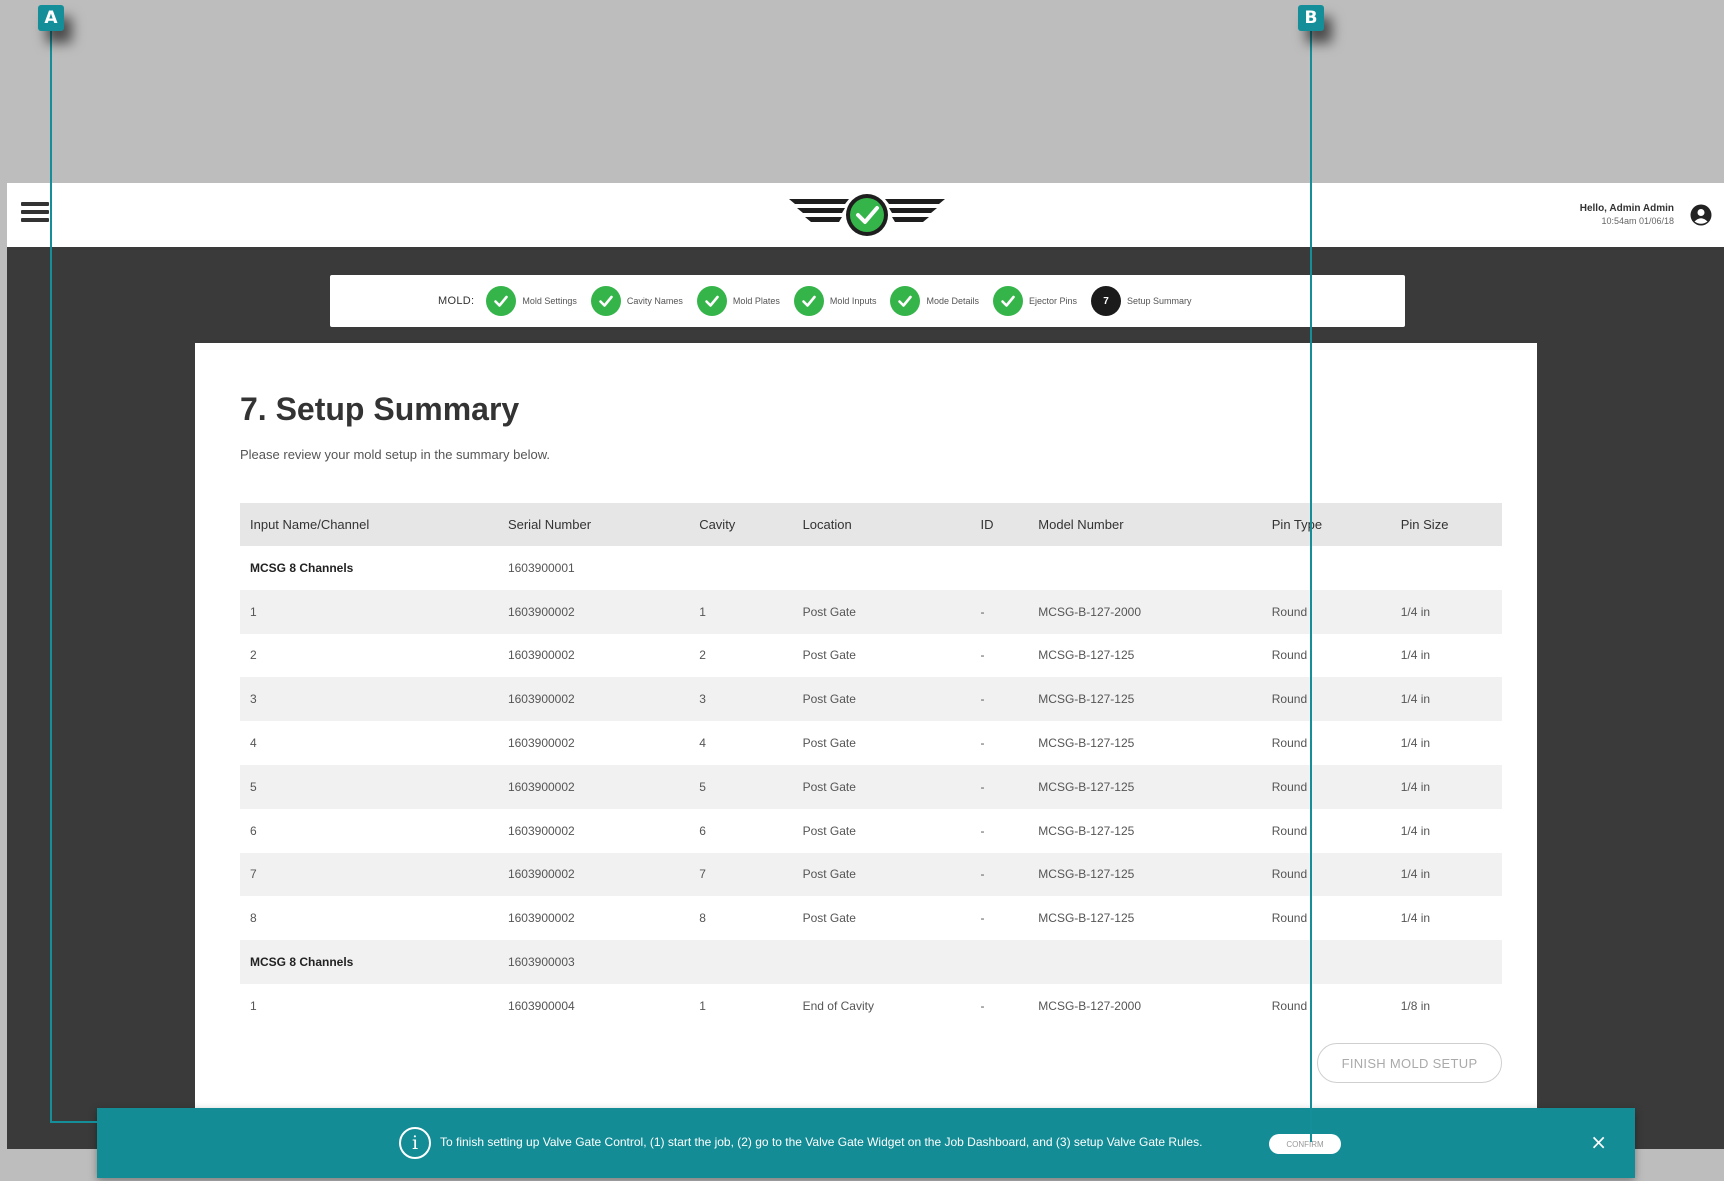 The height and width of the screenshot is (1181, 1724). Describe the element at coordinates (415, 1143) in the screenshot. I see `info-icon: i` at that location.